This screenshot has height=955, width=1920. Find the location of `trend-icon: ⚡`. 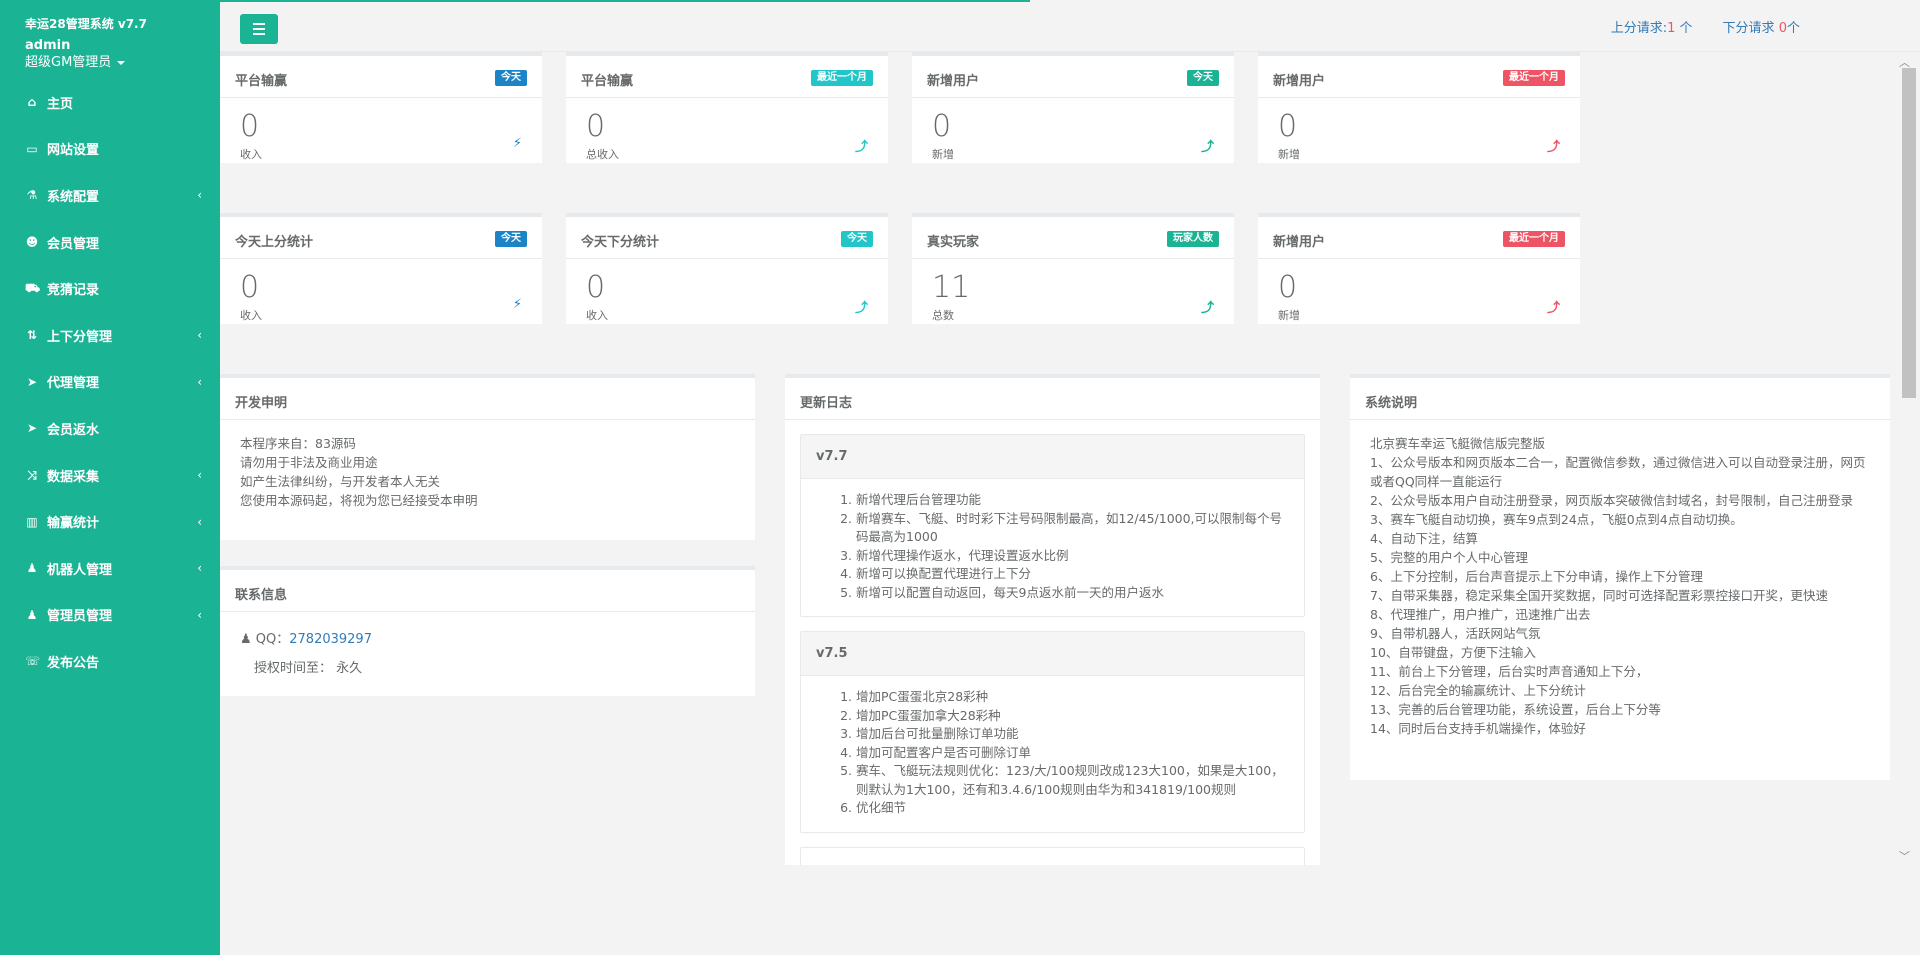

trend-icon: ⚡ is located at coordinates (517, 304).